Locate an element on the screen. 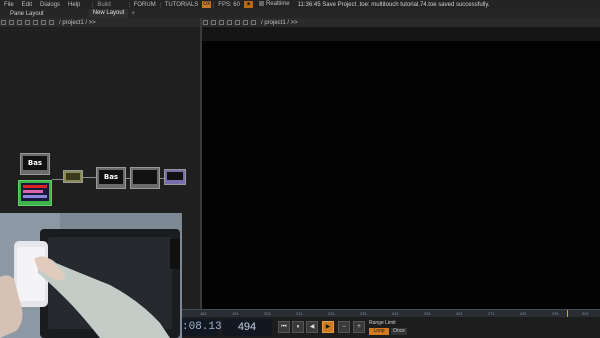  multitouch-preview-graphic is located at coordinates (35, 191).